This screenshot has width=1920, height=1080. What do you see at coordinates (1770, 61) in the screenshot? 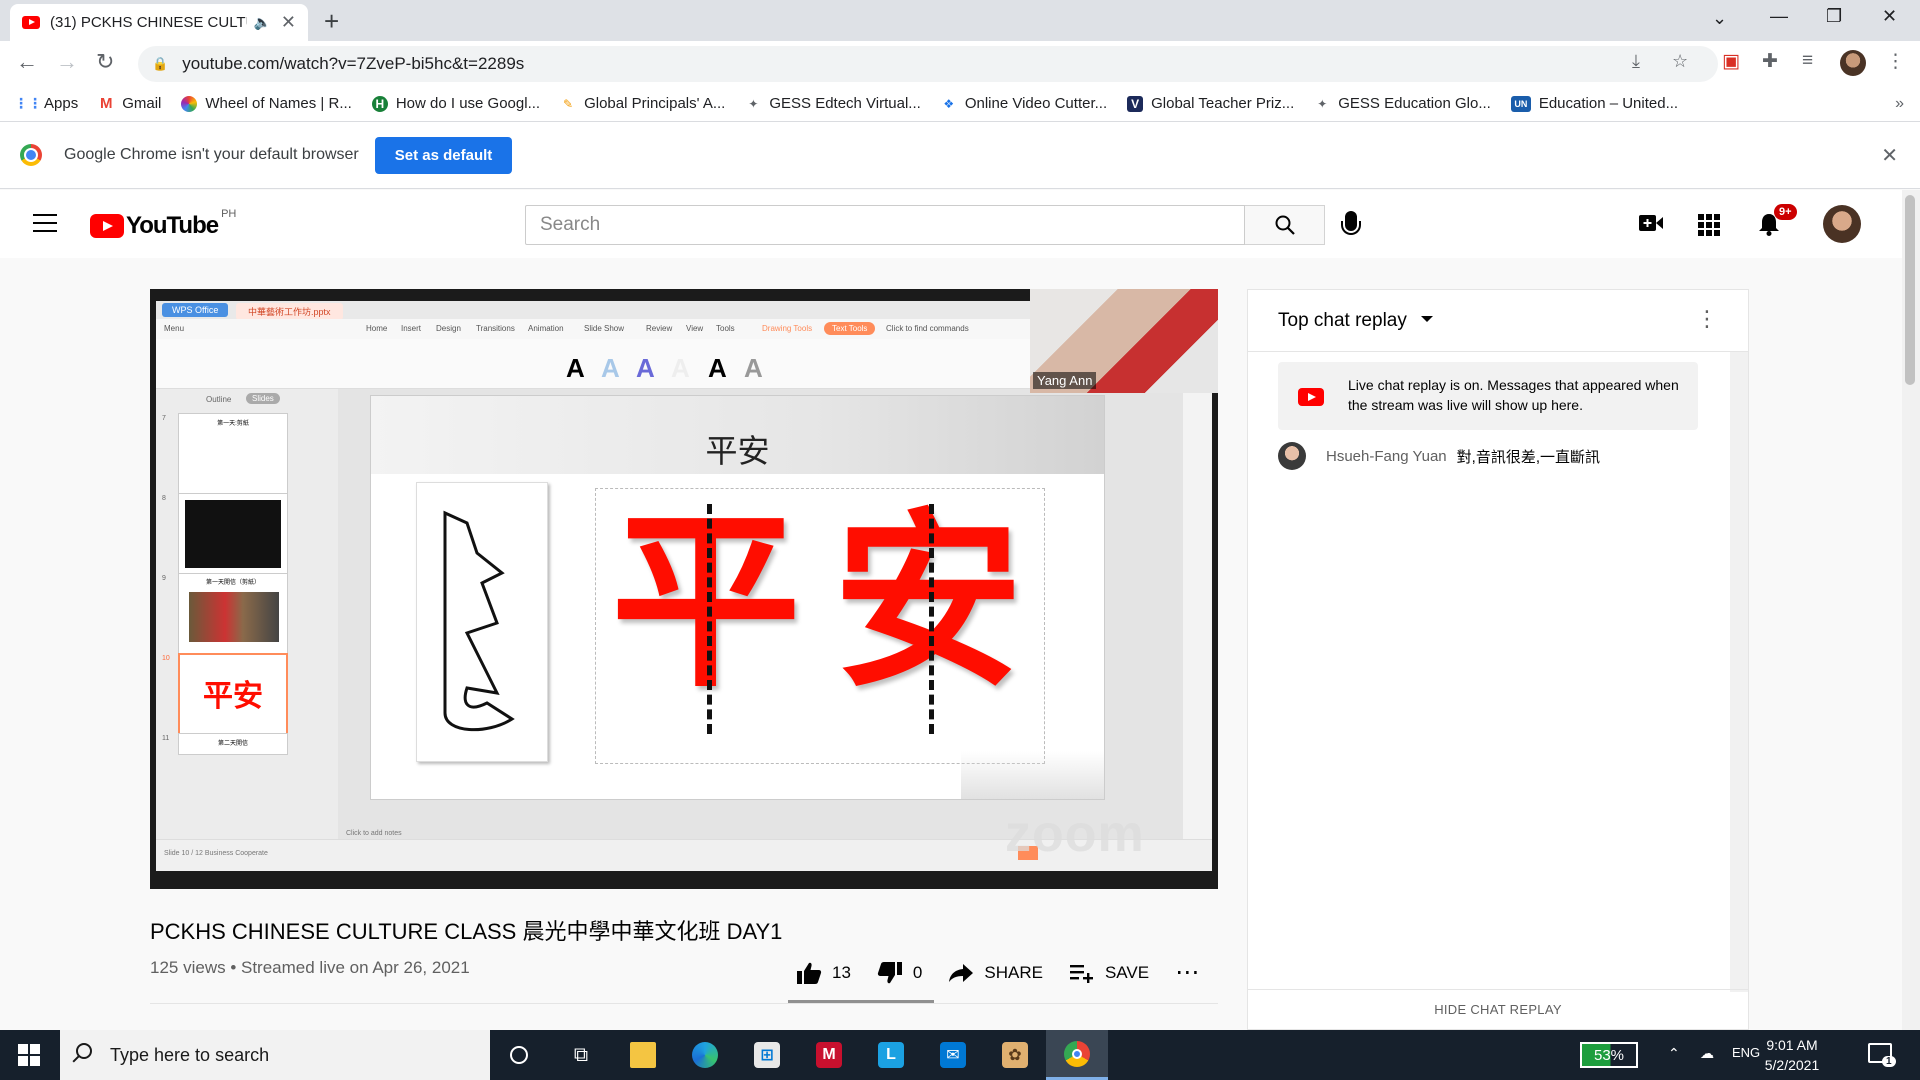
I see `extensions-puzzle-icon: ✚` at bounding box center [1770, 61].